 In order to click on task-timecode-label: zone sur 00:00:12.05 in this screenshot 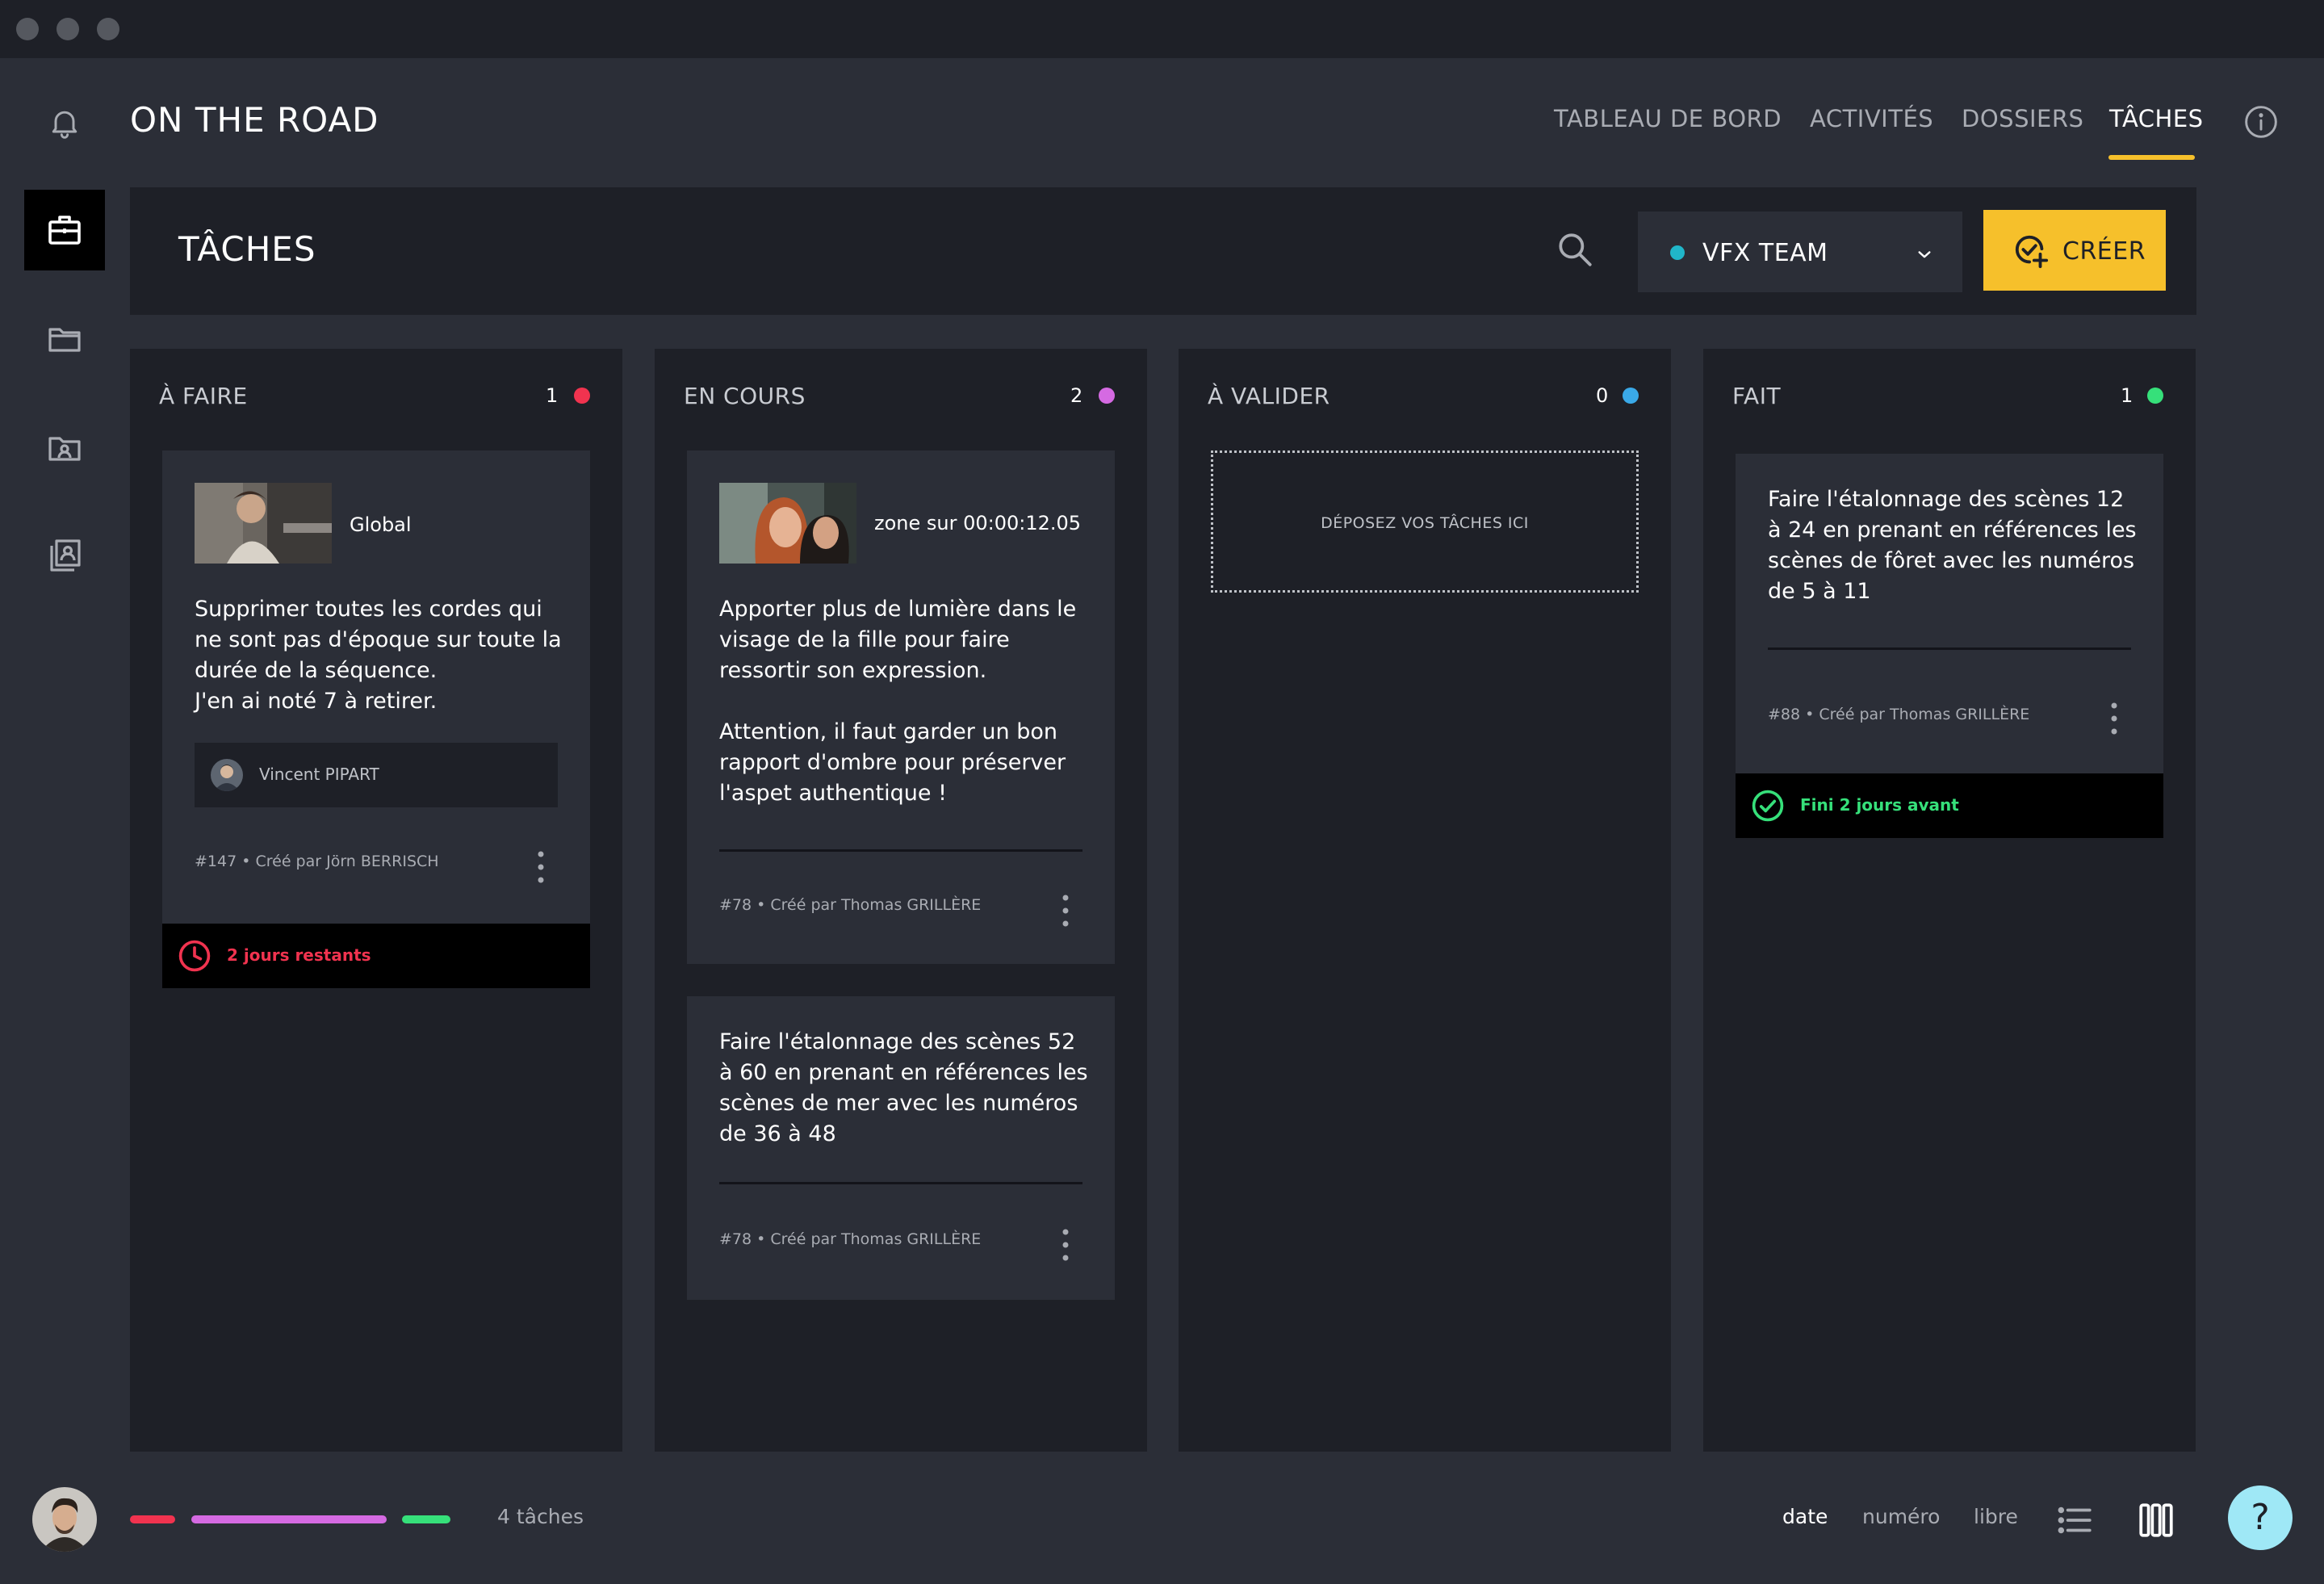, I will do `click(978, 523)`.